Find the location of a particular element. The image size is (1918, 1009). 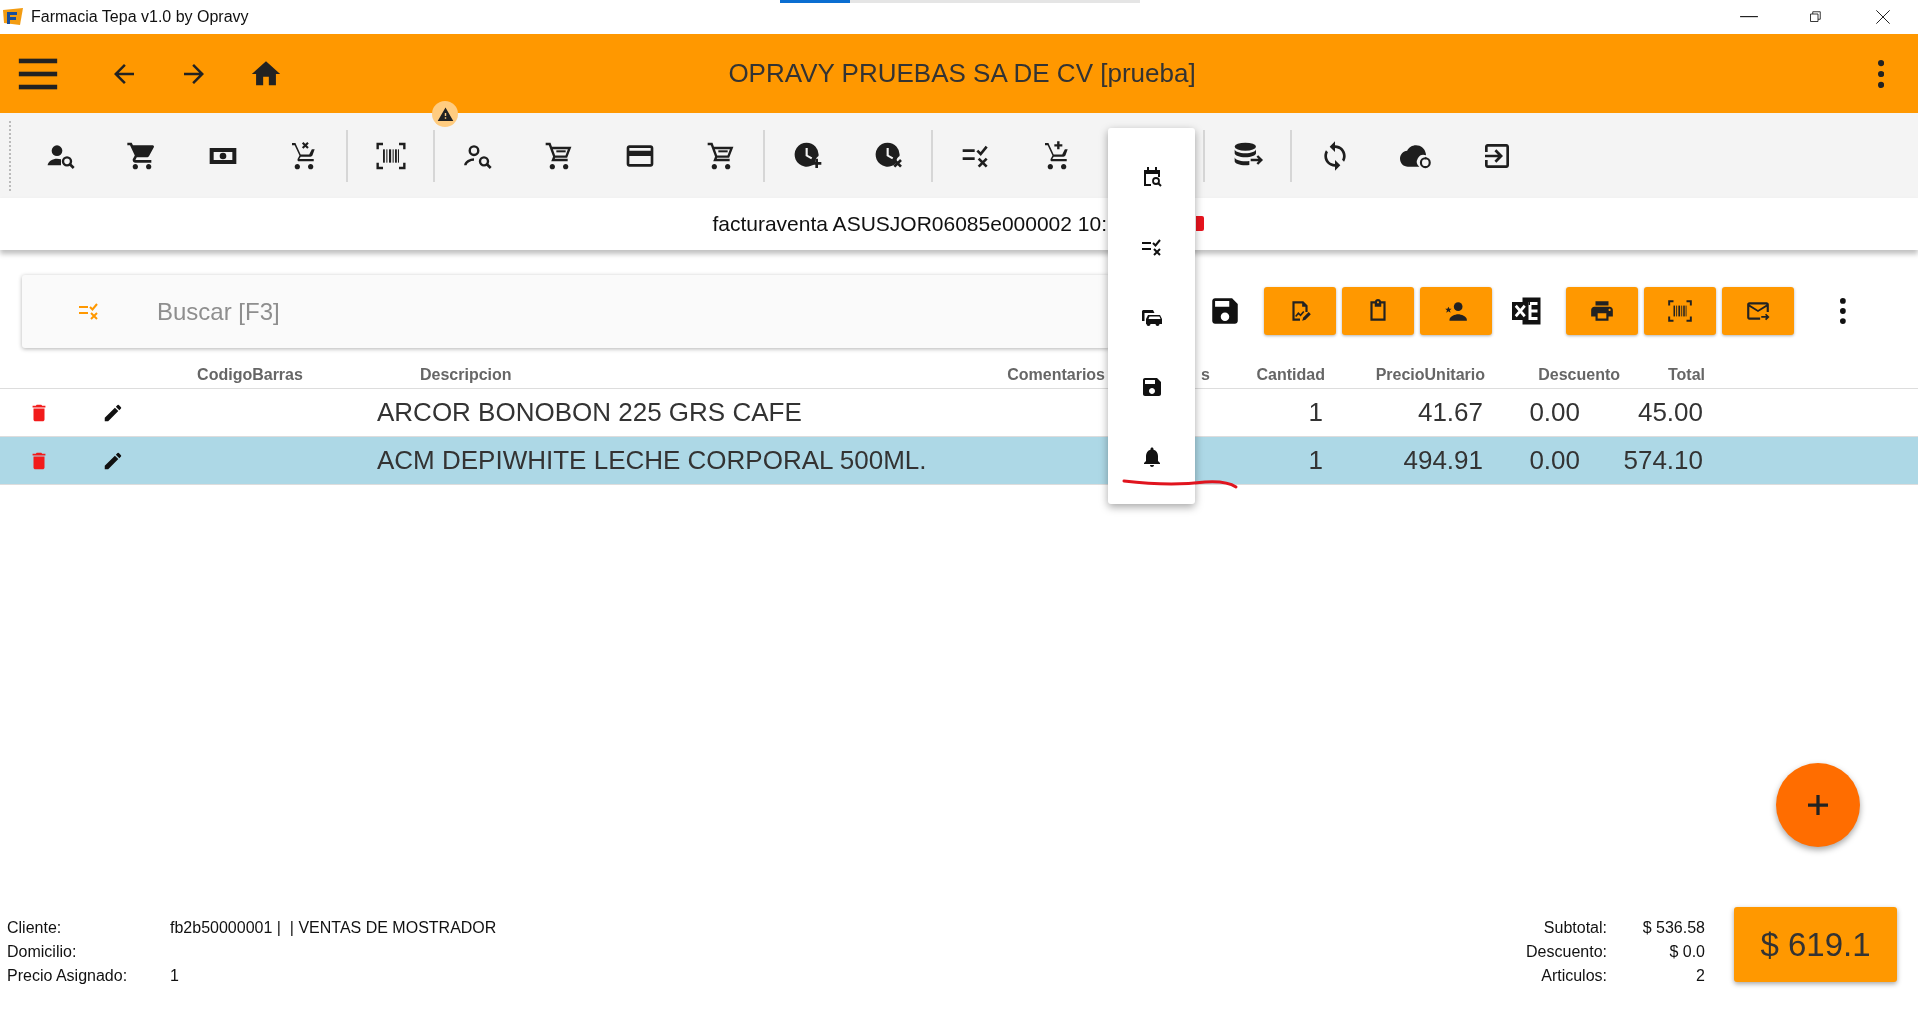

column-header: Descripcion is located at coordinates (466, 374).